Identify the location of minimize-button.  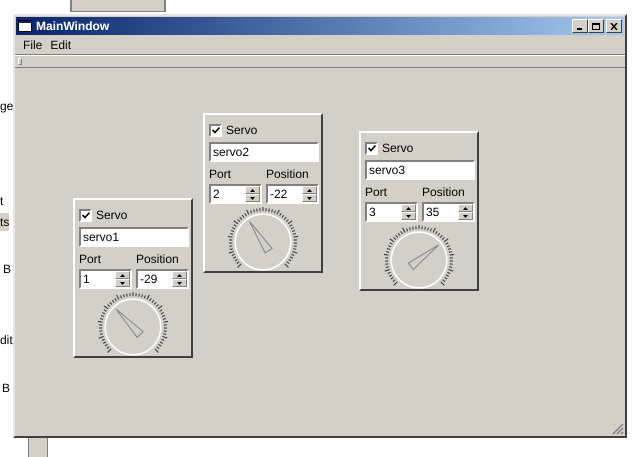
(580, 26).